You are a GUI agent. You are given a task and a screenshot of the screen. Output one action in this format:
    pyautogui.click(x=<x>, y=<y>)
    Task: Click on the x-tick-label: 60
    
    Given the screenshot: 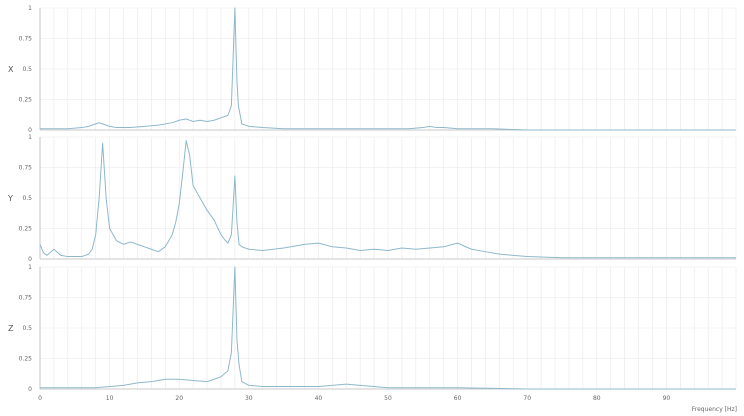 What is the action you would take?
    pyautogui.click(x=458, y=398)
    